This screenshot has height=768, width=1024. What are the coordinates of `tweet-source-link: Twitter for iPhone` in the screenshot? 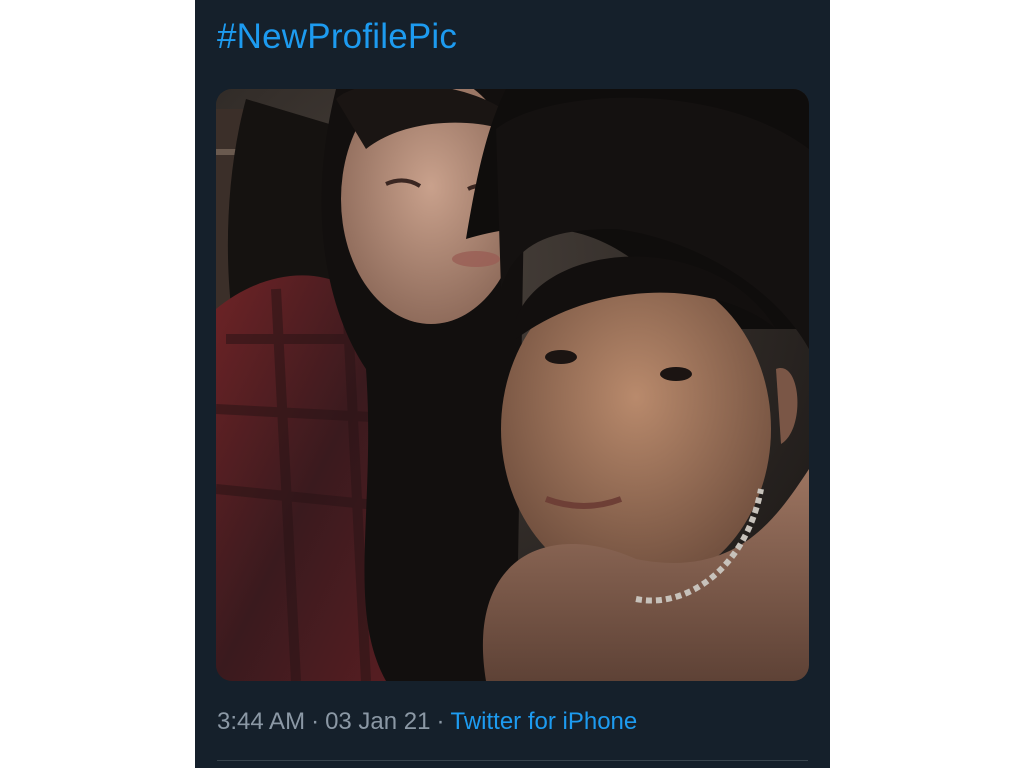 It's located at (543, 721).